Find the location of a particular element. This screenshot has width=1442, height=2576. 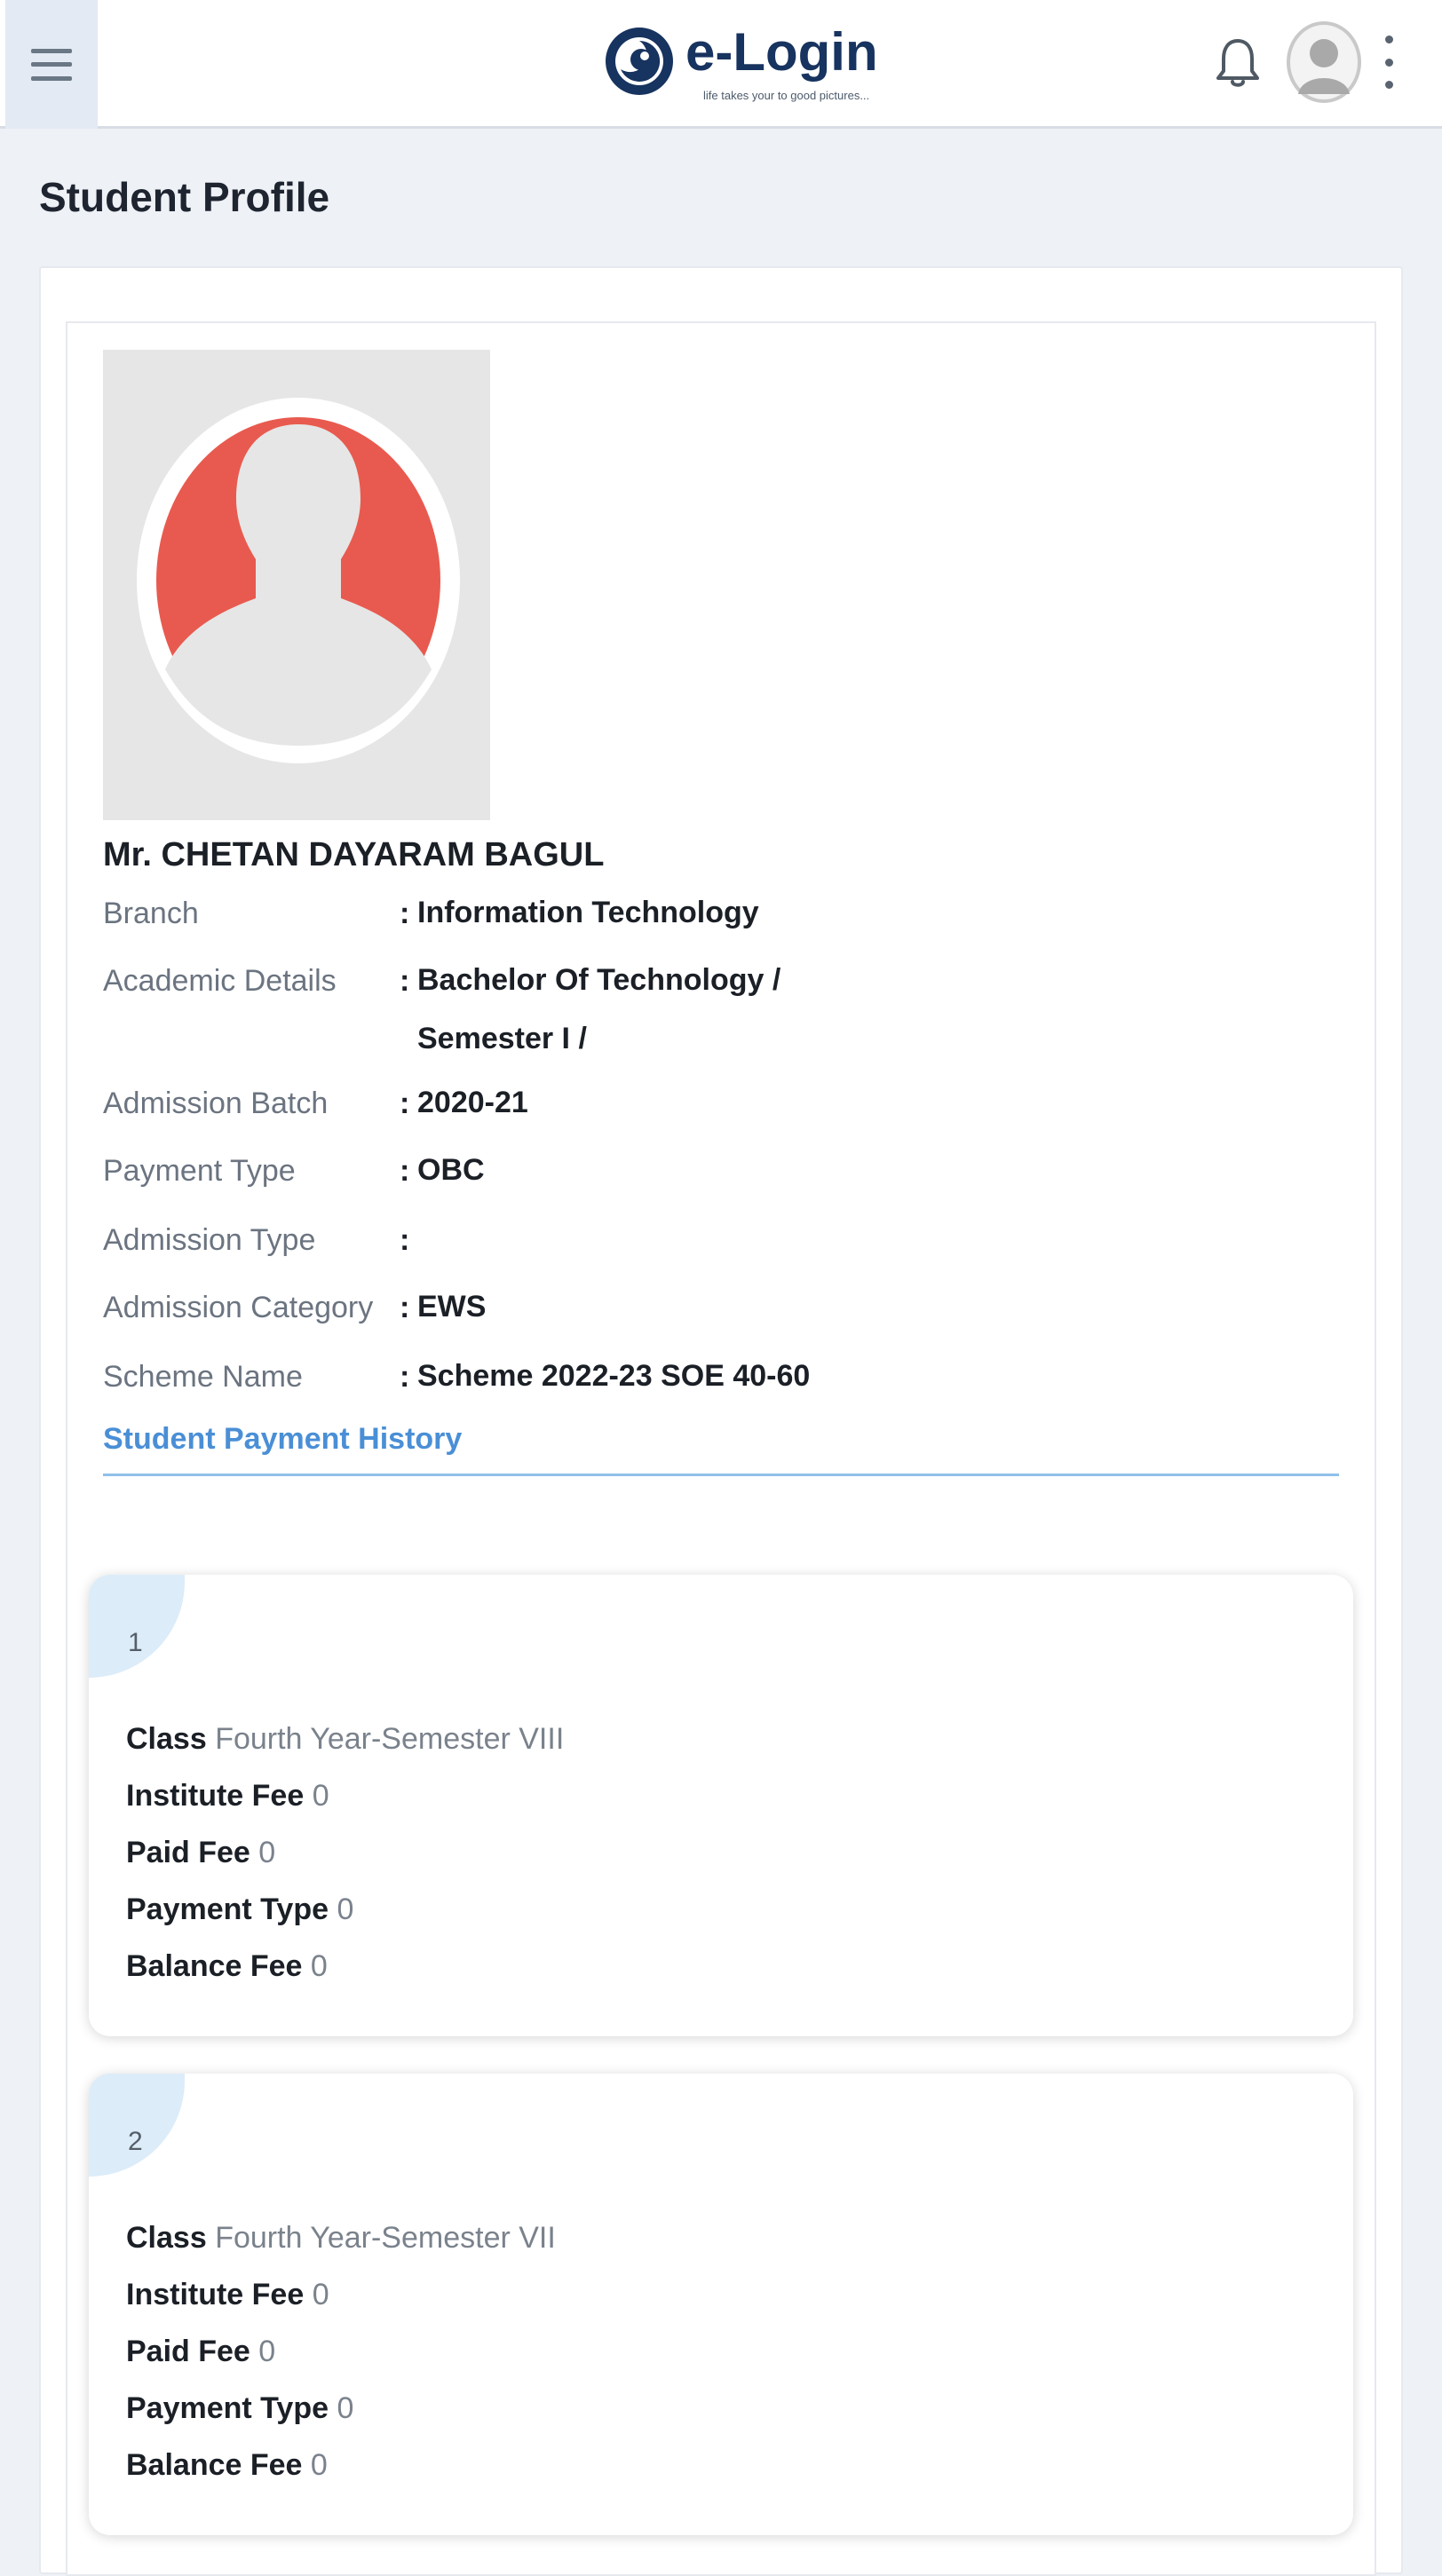

detail-row-batch: Admission Batch : 2020-21 is located at coordinates (680, 1113).